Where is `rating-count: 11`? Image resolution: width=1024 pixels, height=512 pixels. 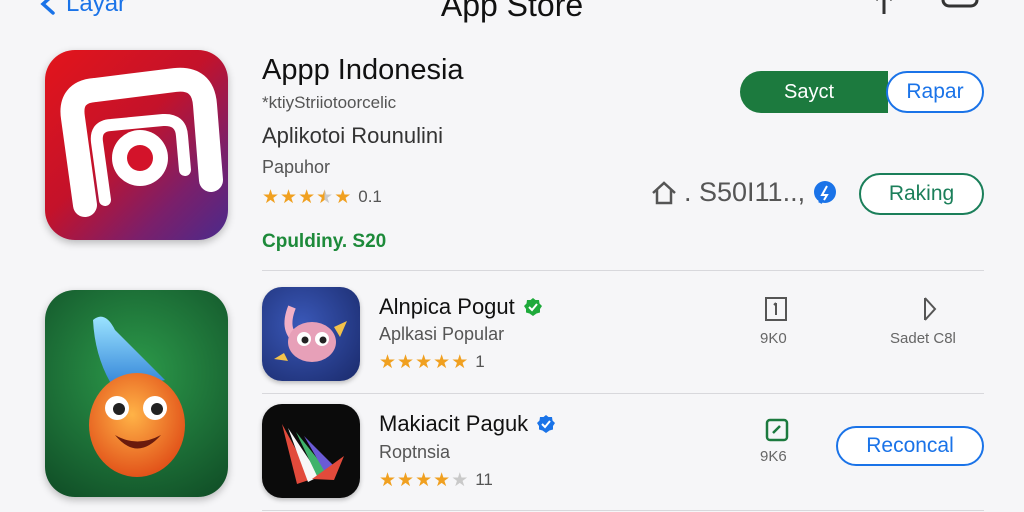
rating-count: 11 is located at coordinates (484, 479).